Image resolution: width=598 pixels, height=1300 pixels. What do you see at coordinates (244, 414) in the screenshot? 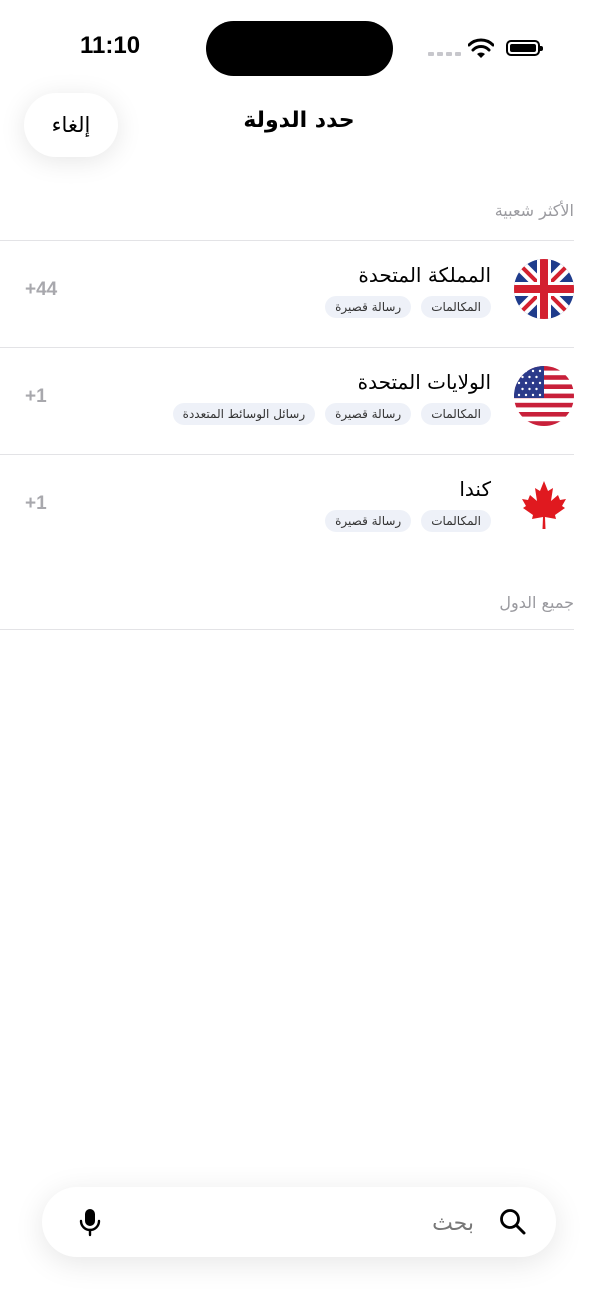
I see `tag-mms: رسائل الوسائط المتعددة` at bounding box center [244, 414].